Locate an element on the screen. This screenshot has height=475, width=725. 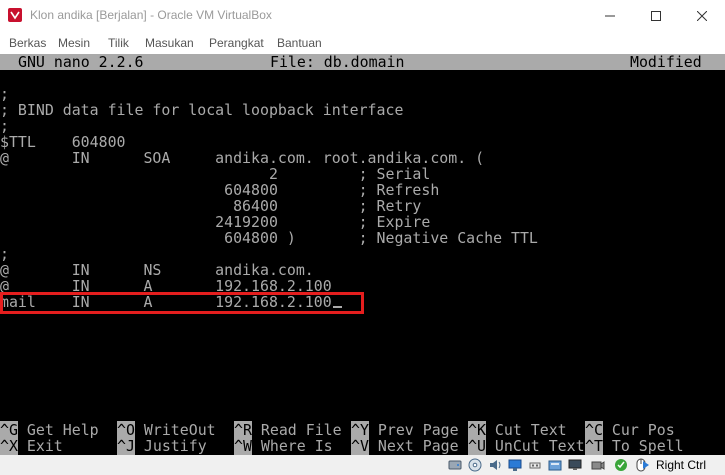
shortcut-where-is: ^W Where Is is located at coordinates (283, 446).